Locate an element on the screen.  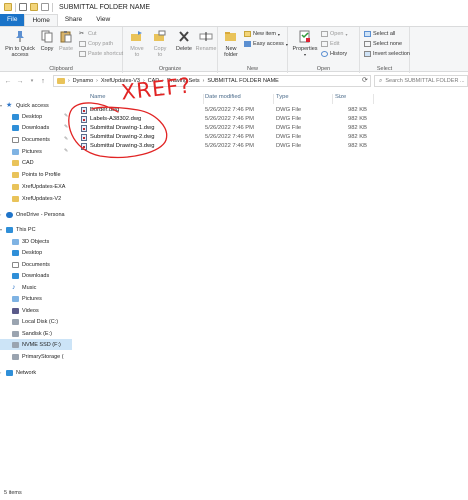
copy-to-button: Copy to is located at coordinates (160, 44).